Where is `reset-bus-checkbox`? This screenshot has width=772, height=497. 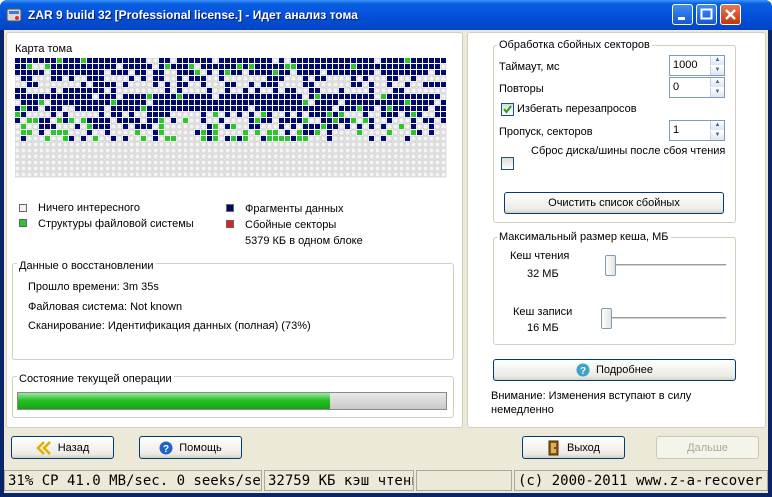
reset-bus-checkbox is located at coordinates (507, 163).